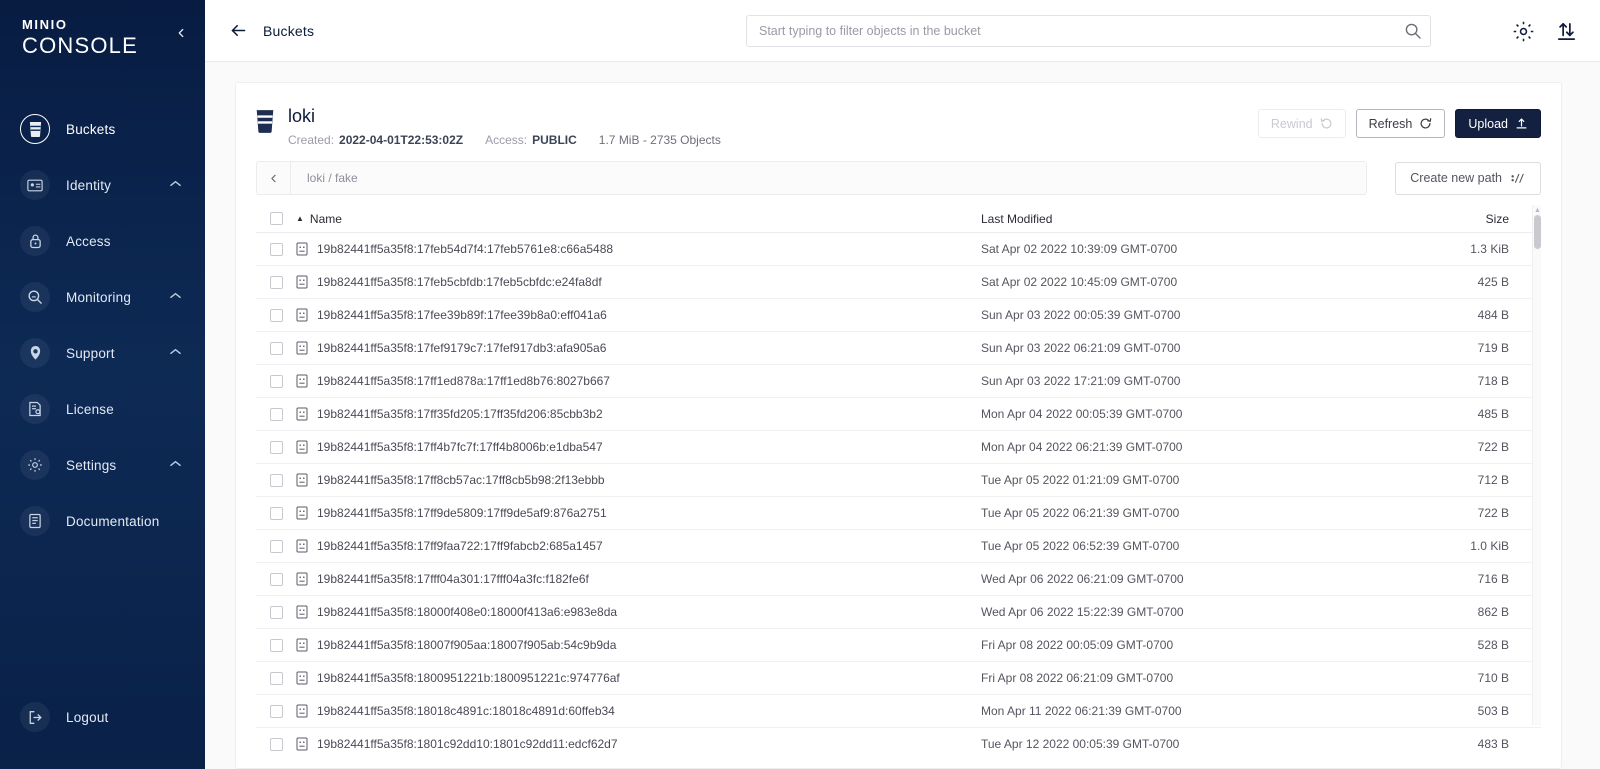  What do you see at coordinates (1088, 31) in the screenshot?
I see `search-input` at bounding box center [1088, 31].